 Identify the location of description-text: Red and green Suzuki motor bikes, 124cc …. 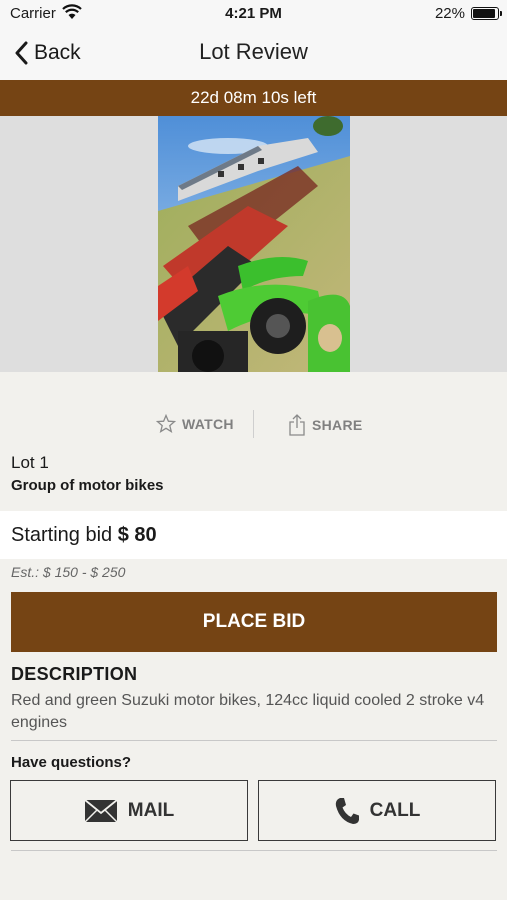
(248, 711).